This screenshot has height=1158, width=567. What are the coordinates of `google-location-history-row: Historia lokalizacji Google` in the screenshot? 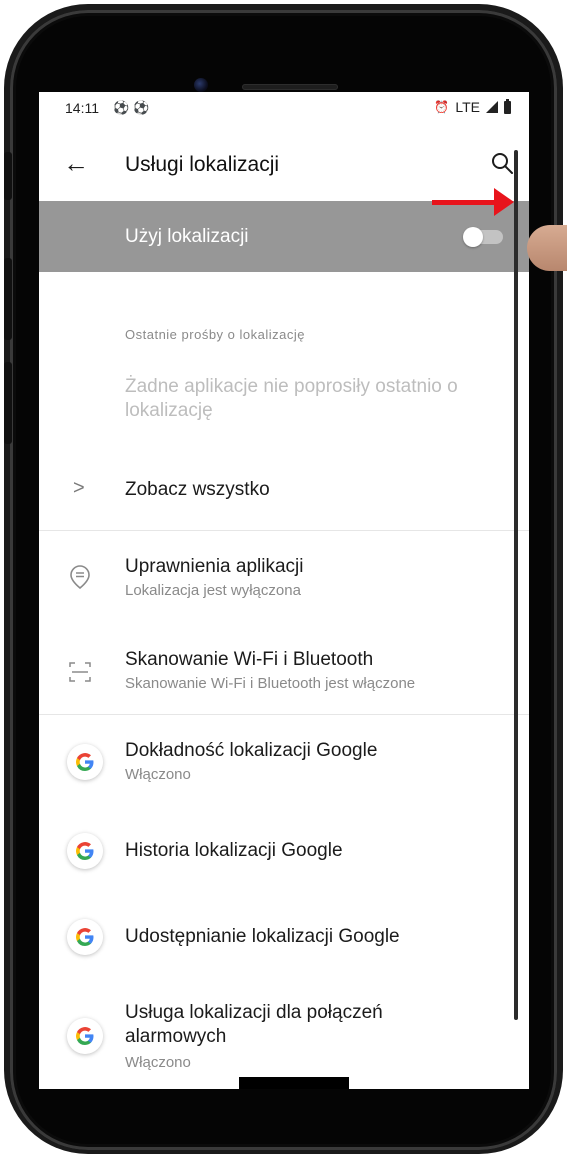 It's located at (284, 861).